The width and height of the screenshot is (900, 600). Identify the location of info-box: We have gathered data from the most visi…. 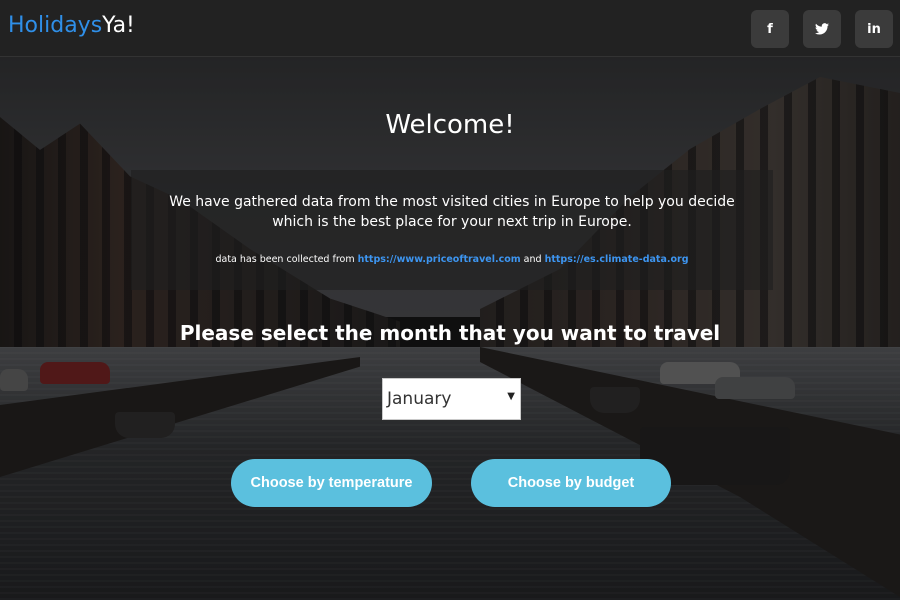
(452, 230).